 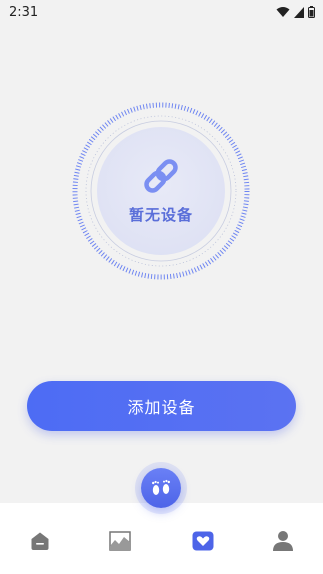 I want to click on add-device-button: 添加设备, so click(x=161, y=406).